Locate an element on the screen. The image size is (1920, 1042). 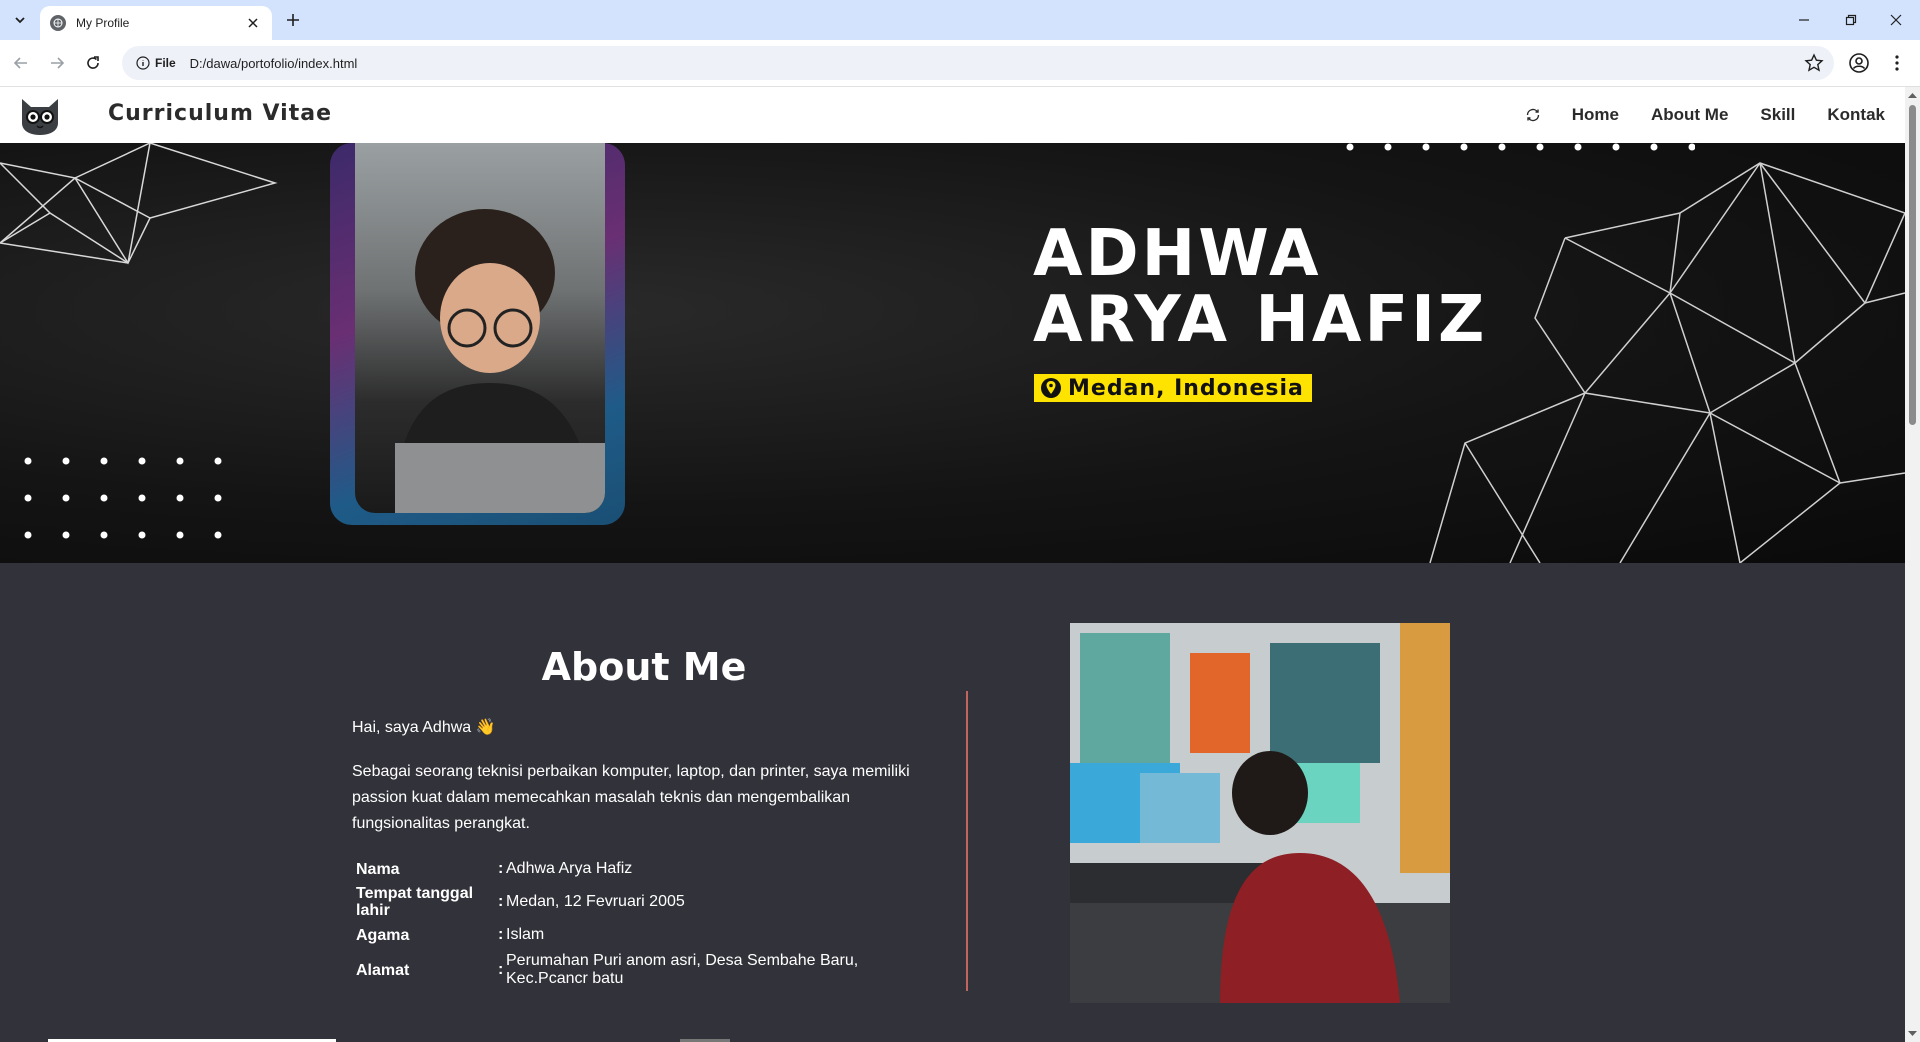
hero-name: ADHWA ARYA HAFIZ is located at coordinates (1260, 287).